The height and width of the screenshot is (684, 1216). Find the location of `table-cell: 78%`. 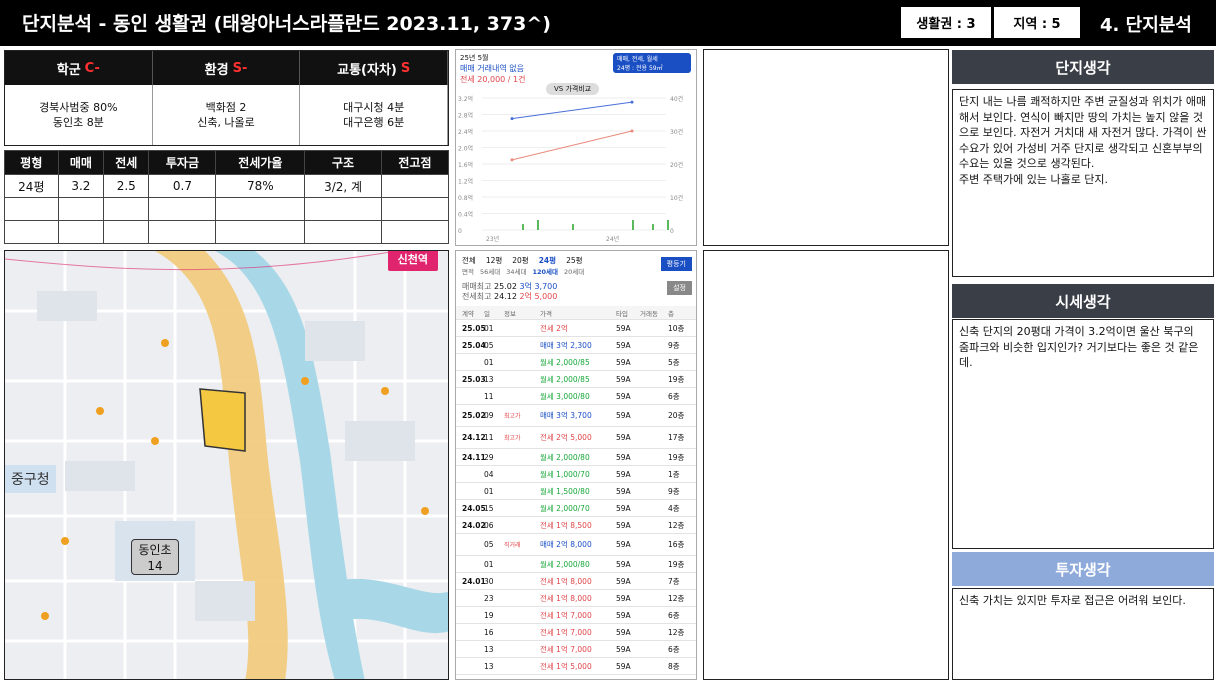

table-cell: 78% is located at coordinates (260, 186).